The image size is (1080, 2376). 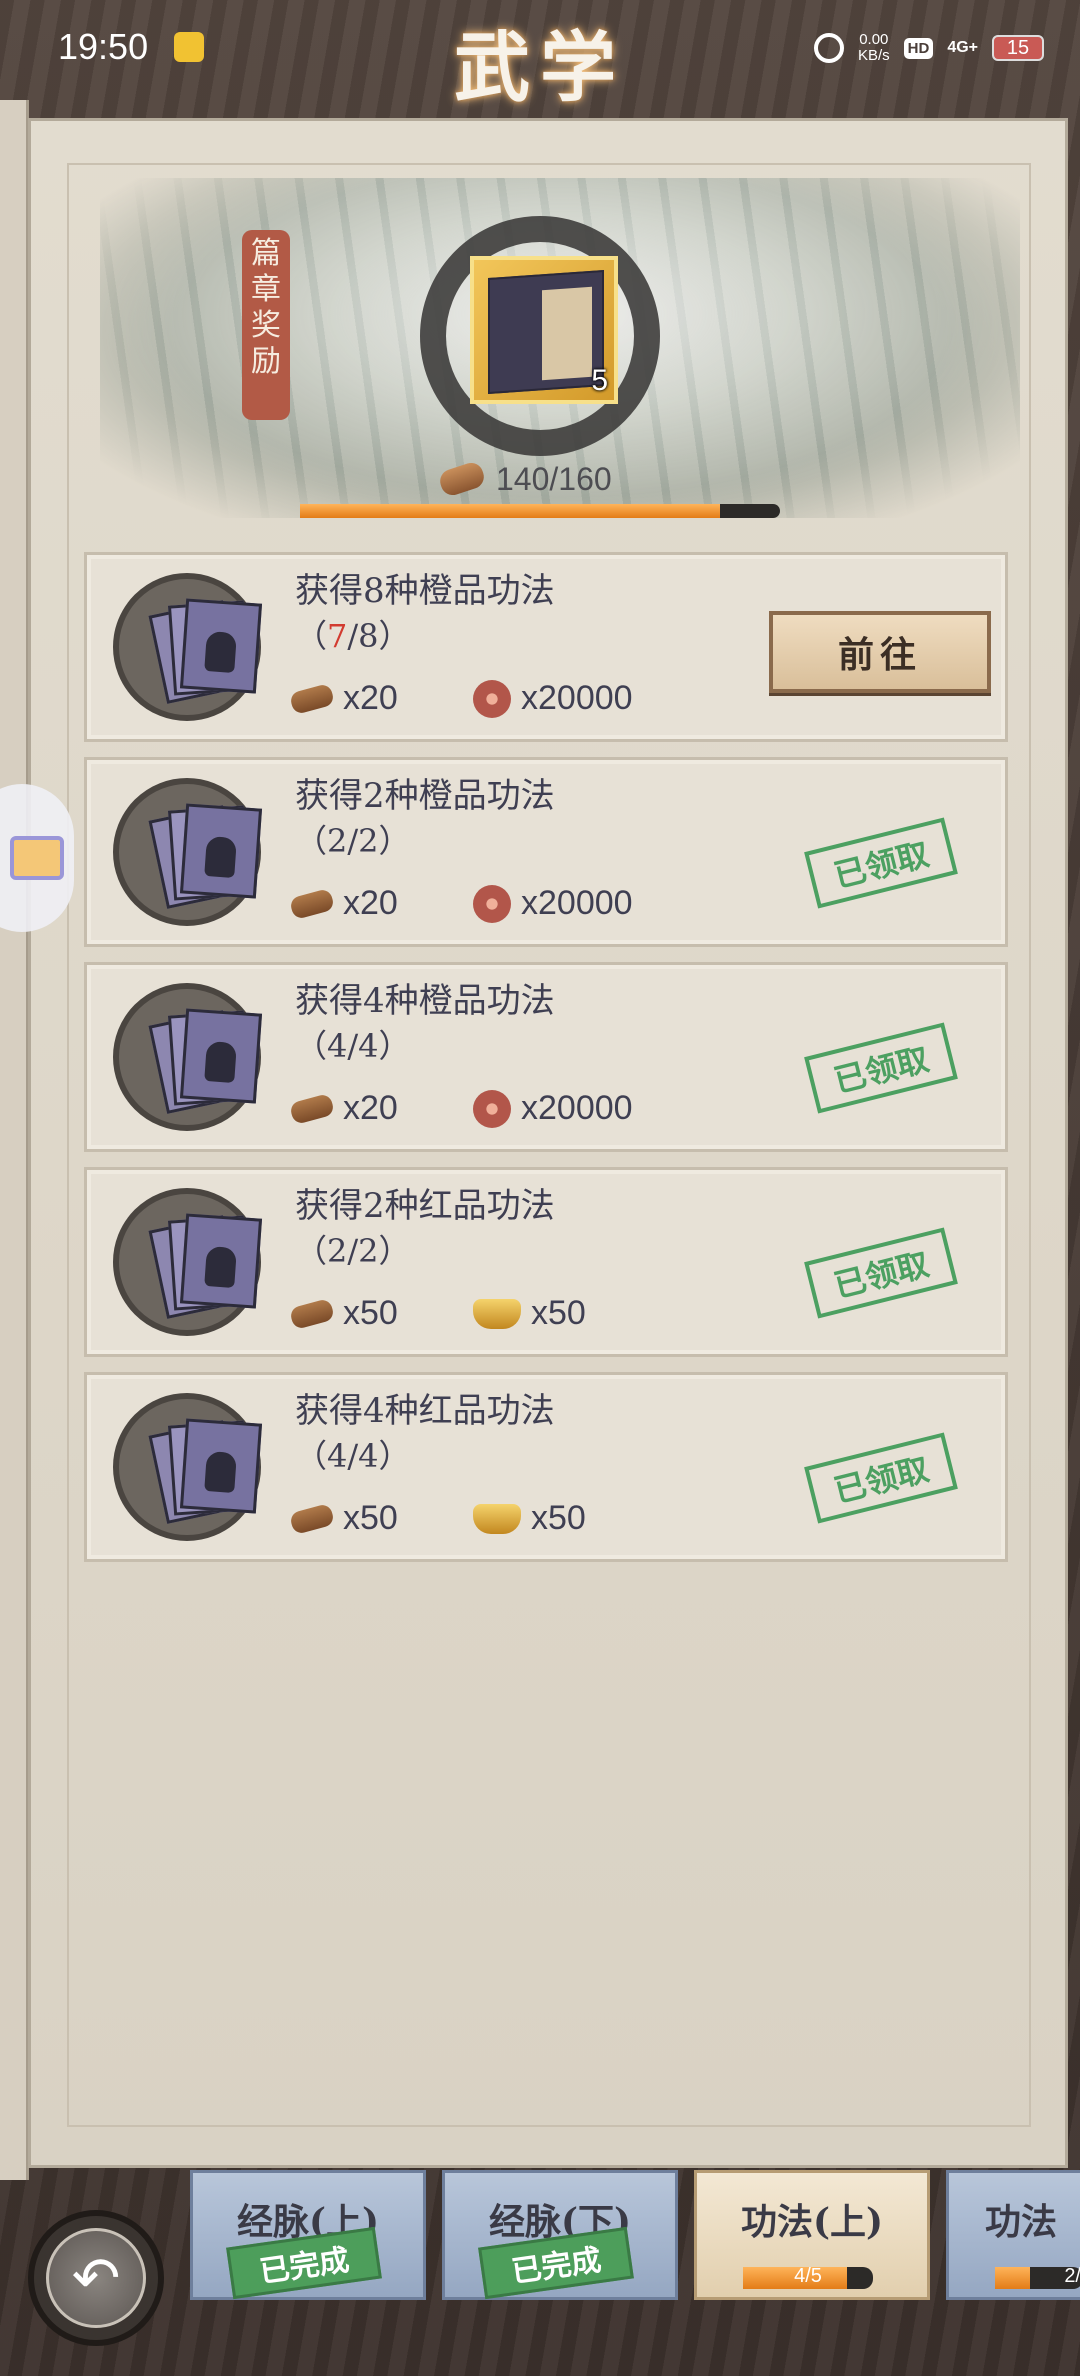 I want to click on tab-progress-fill, so click(x=1013, y=2278).